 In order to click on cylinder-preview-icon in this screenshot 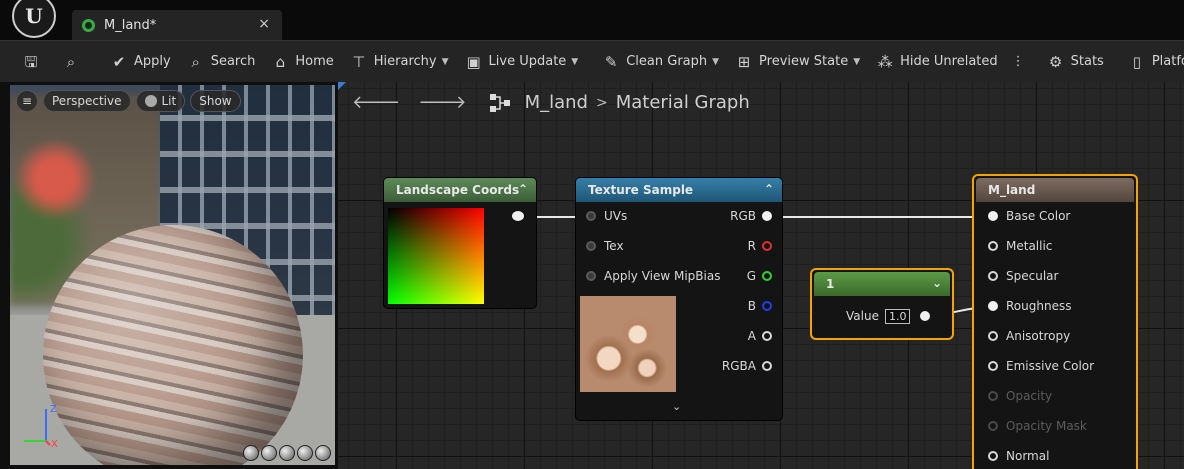, I will do `click(251, 453)`.